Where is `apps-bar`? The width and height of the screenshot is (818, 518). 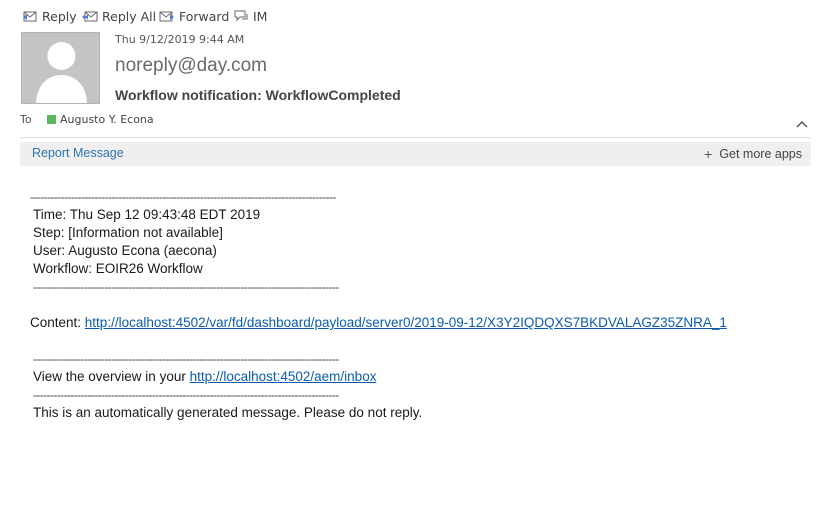
apps-bar is located at coordinates (415, 154).